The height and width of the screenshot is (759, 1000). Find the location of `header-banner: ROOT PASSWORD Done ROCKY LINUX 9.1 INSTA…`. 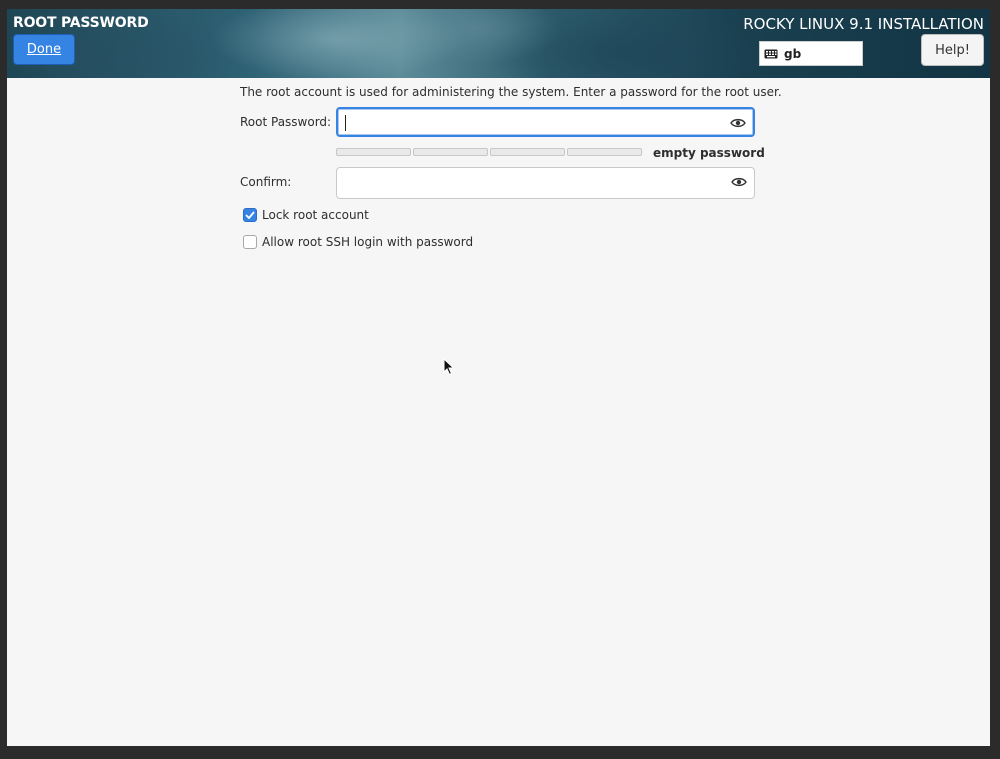

header-banner: ROOT PASSWORD Done ROCKY LINUX 9.1 INSTA… is located at coordinates (498, 43).